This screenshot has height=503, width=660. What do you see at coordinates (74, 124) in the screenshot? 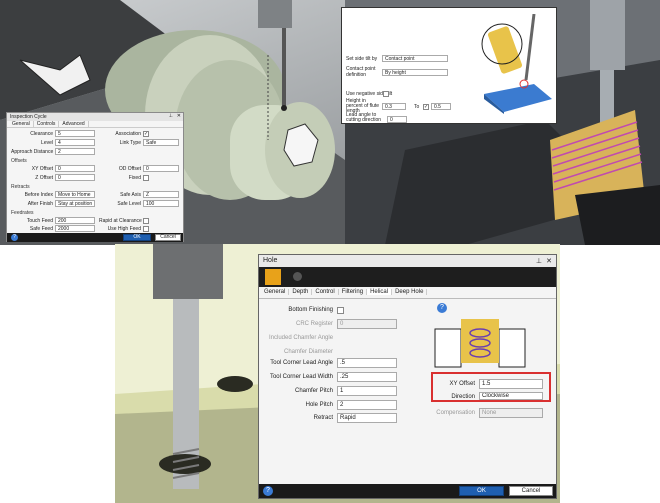
I see `tab-advanced: Advanced` at bounding box center [74, 124].